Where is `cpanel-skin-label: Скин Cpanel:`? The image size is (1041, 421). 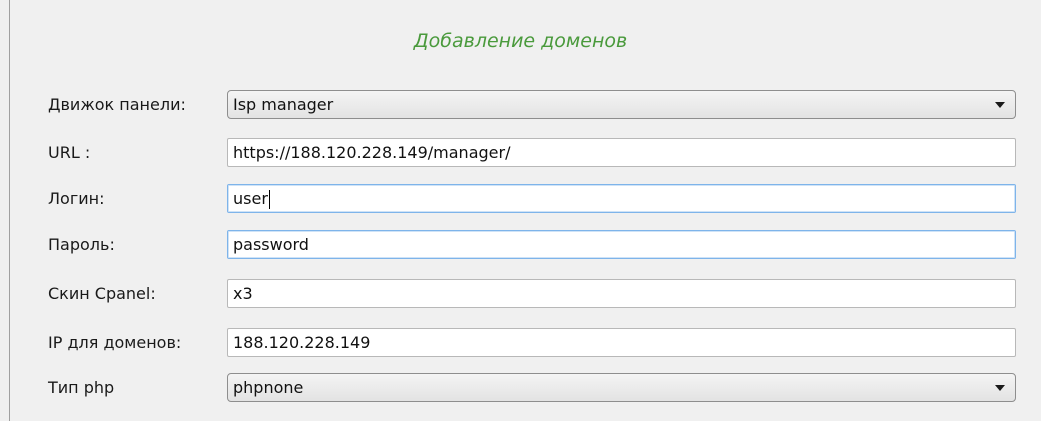 cpanel-skin-label: Скин Cpanel: is located at coordinates (102, 293).